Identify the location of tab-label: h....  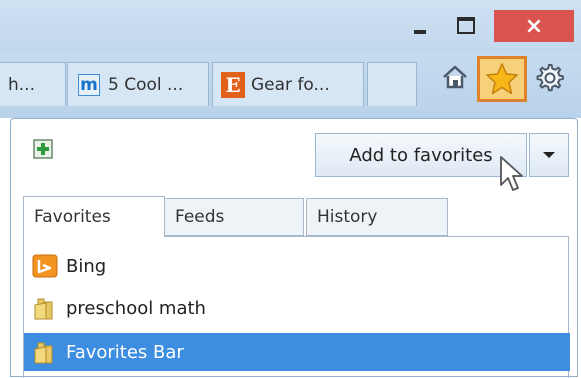
(21, 84).